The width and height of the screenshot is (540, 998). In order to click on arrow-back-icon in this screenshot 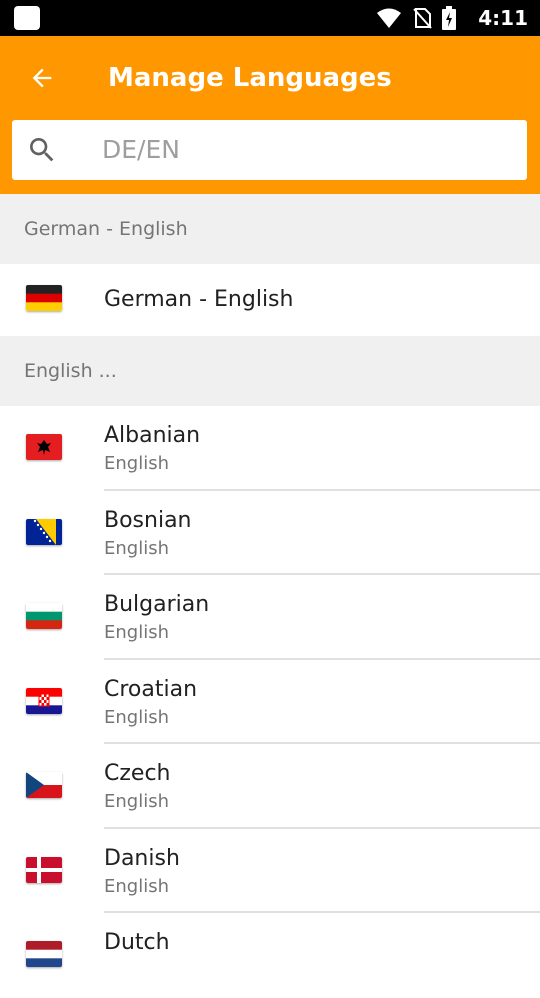, I will do `click(42, 78)`.